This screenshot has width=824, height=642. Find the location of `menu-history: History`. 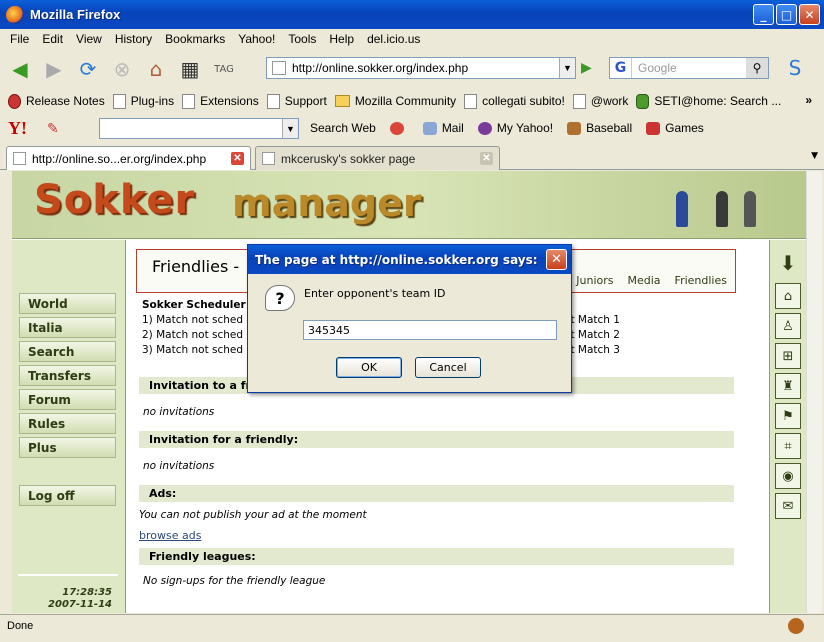

menu-history: History is located at coordinates (133, 39).